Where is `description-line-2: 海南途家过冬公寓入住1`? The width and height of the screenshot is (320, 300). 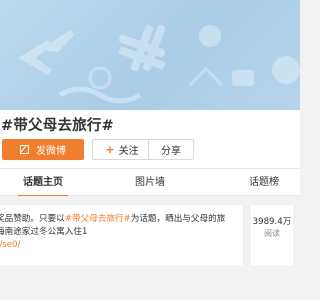 description-line-2: 海南途家过冬公寓入住1 is located at coordinates (44, 232).